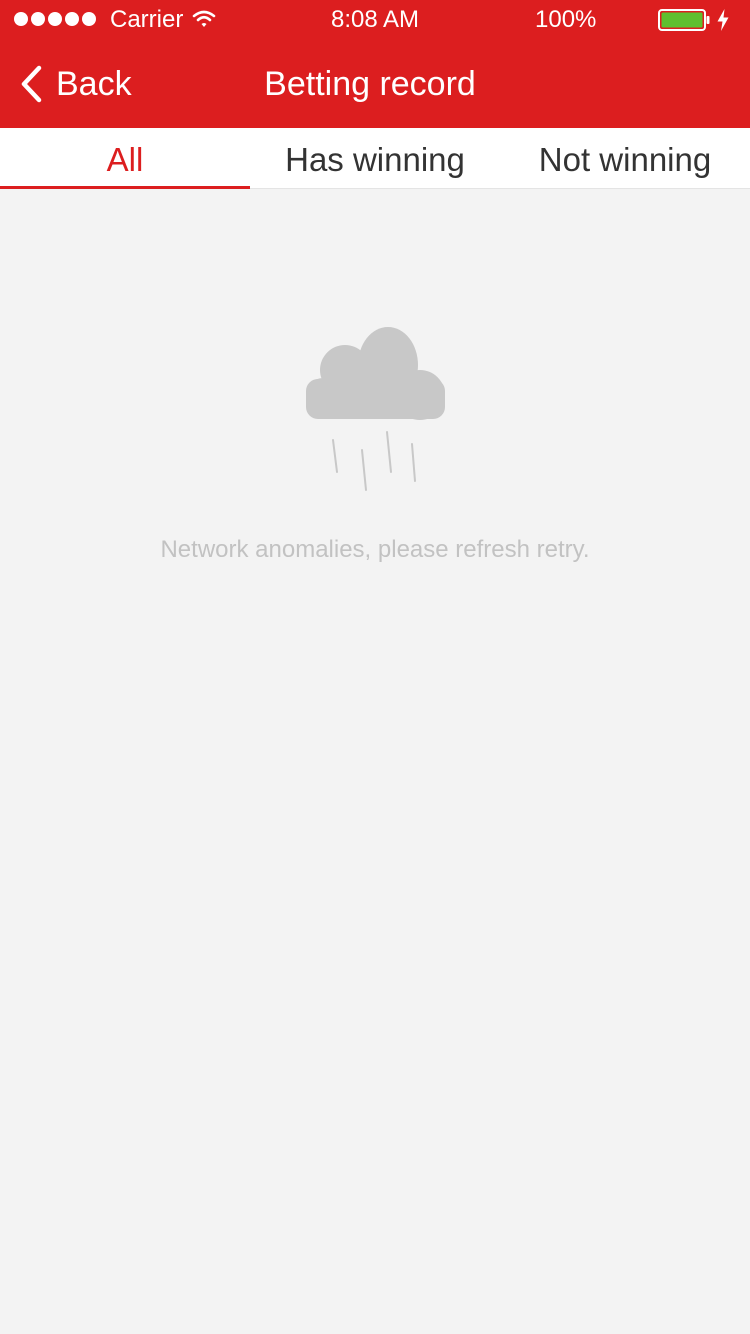  What do you see at coordinates (375, 409) in the screenshot?
I see `cloud-rain-icon` at bounding box center [375, 409].